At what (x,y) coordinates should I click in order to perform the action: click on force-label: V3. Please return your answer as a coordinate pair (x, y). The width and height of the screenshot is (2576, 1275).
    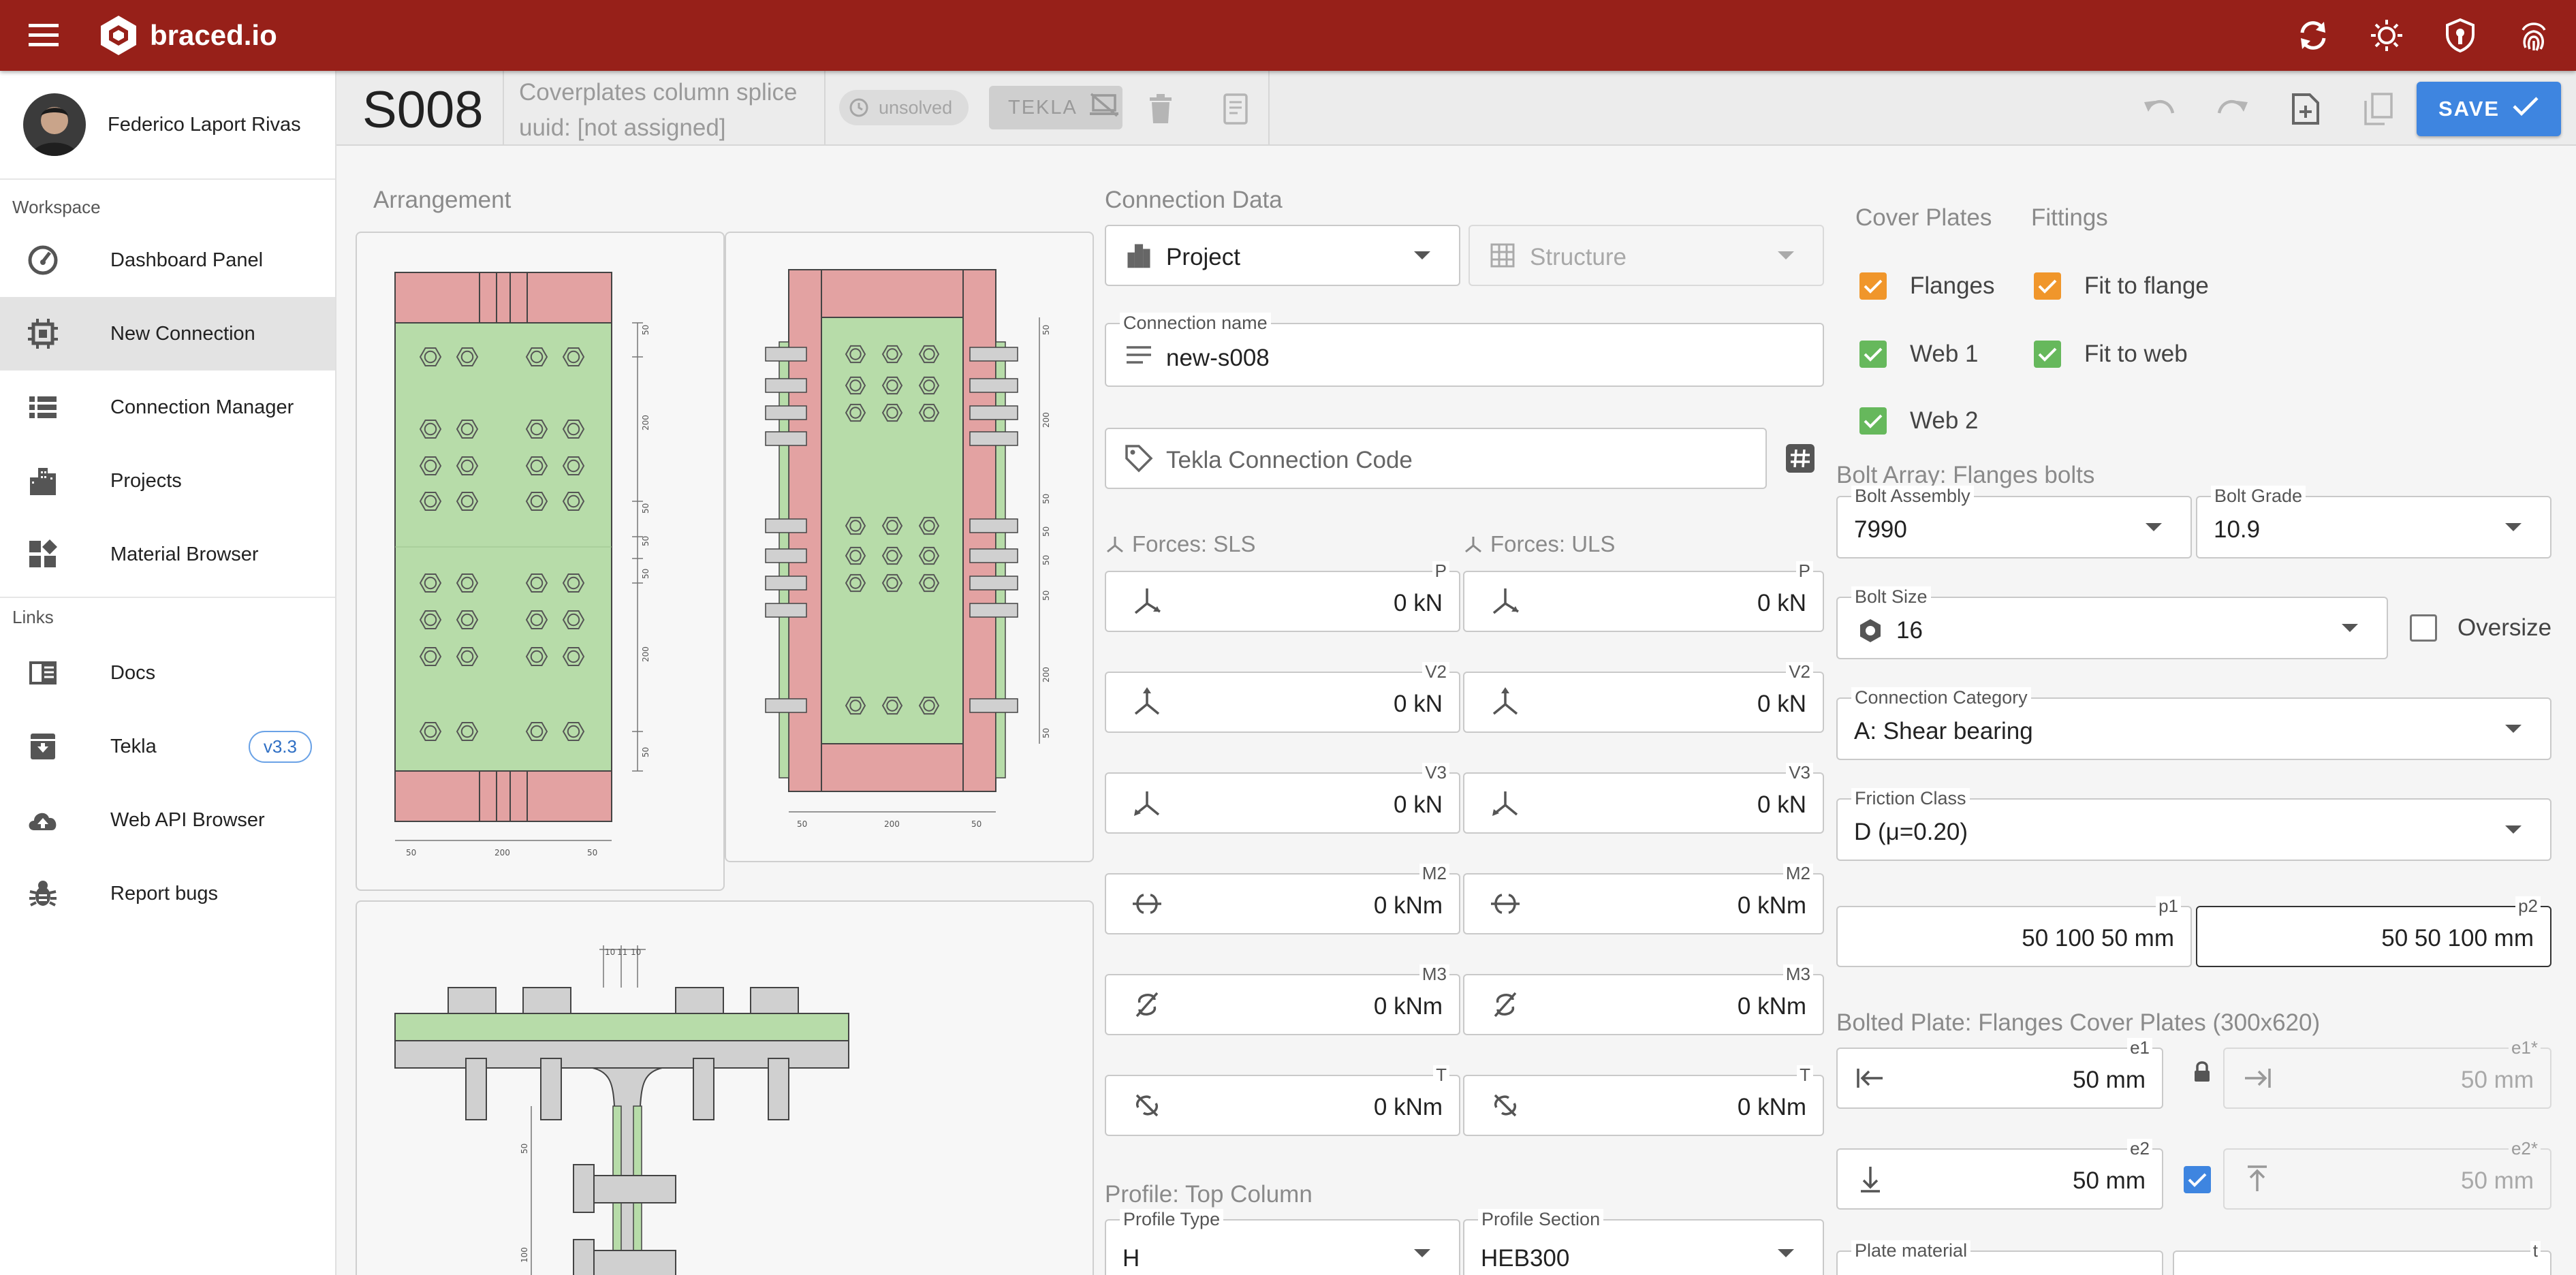
    Looking at the image, I should click on (1799, 772).